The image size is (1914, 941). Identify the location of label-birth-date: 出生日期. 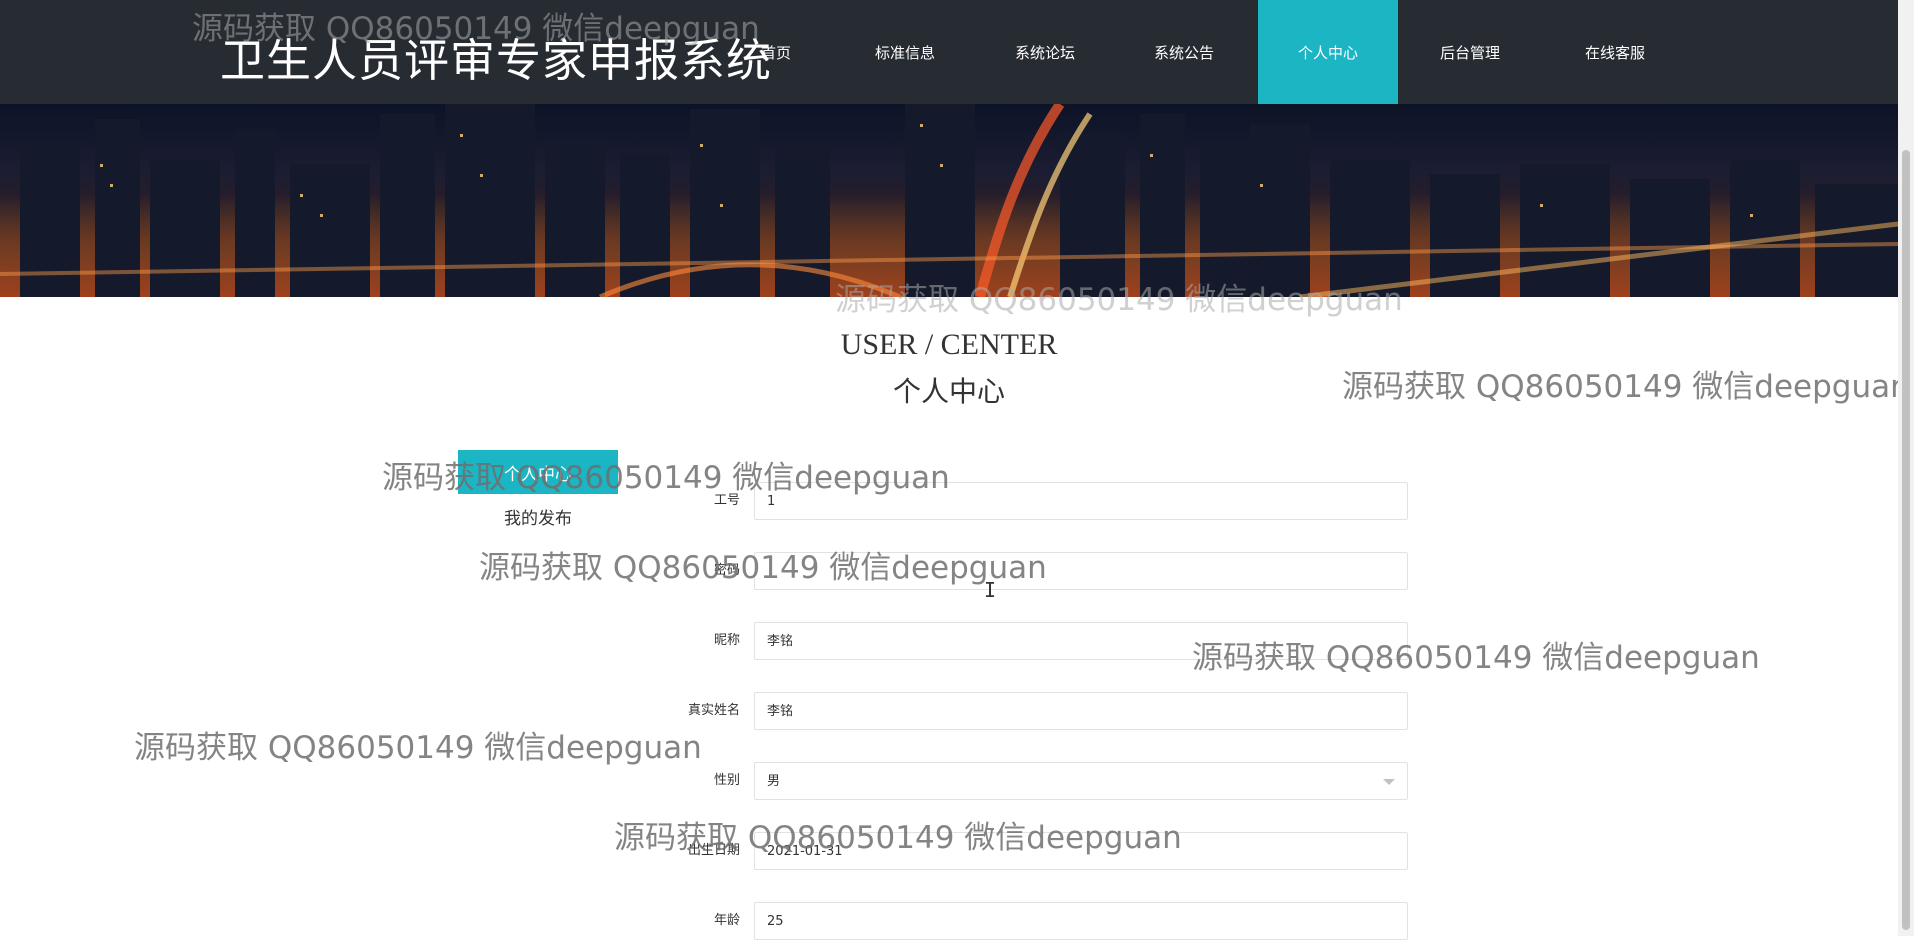
(713, 850).